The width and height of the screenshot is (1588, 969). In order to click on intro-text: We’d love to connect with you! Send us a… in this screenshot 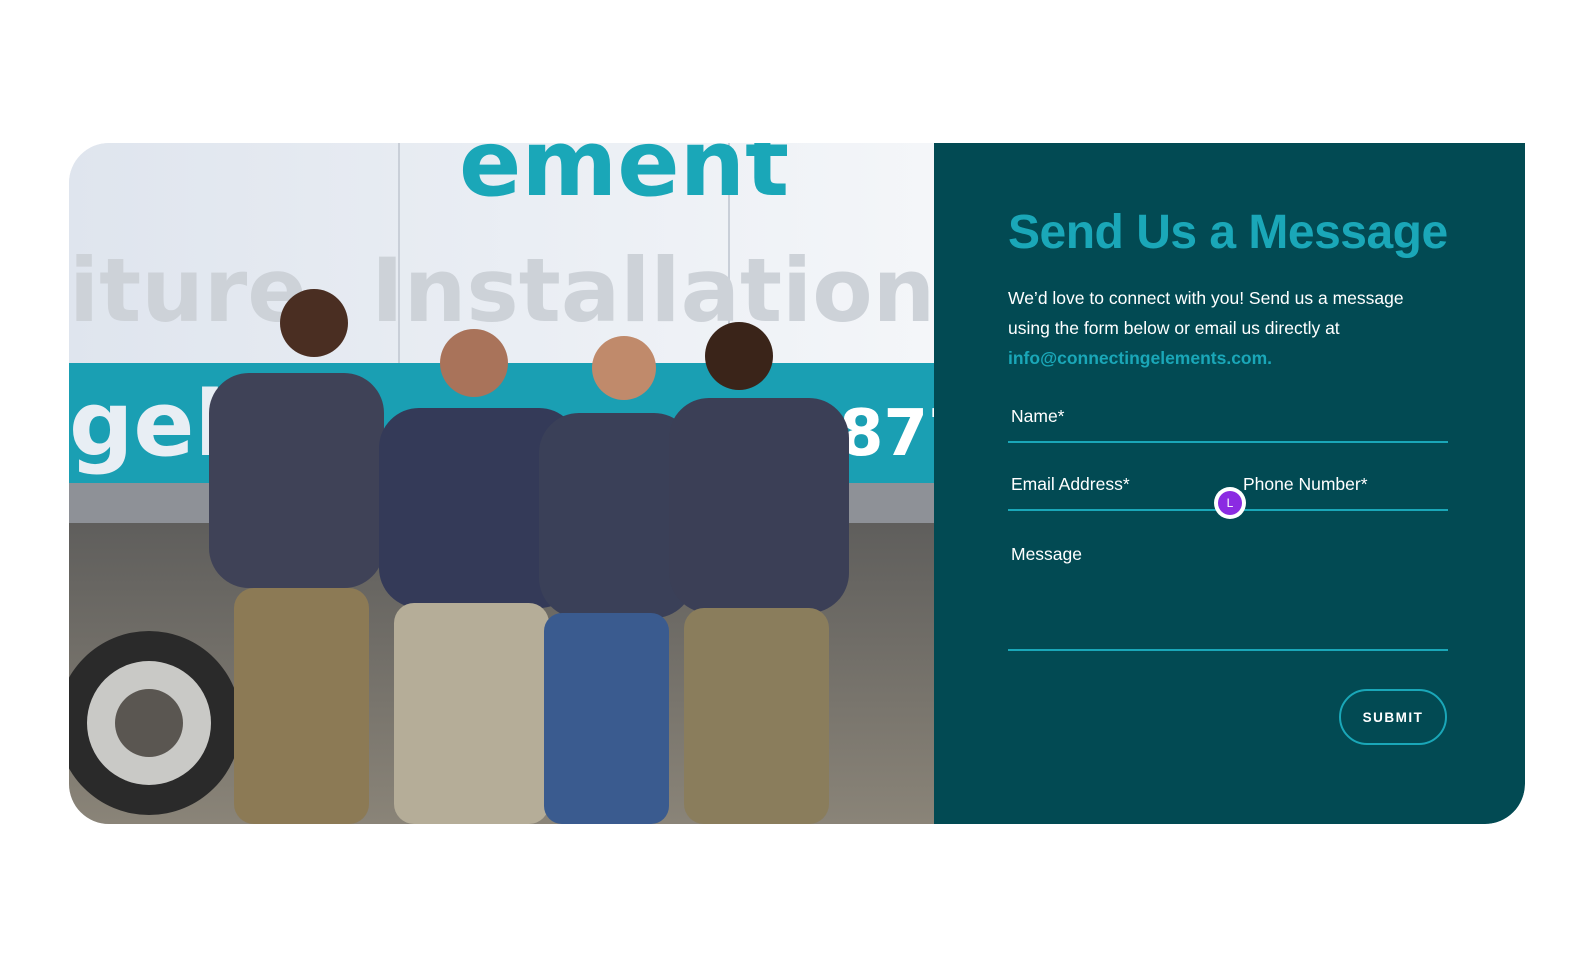, I will do `click(1206, 313)`.